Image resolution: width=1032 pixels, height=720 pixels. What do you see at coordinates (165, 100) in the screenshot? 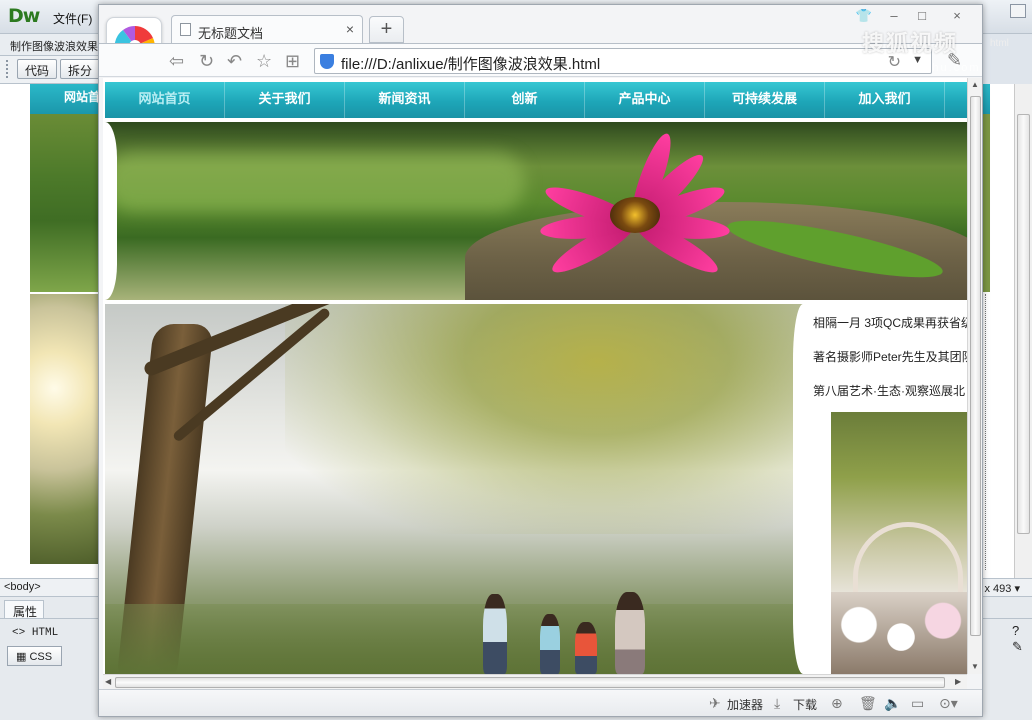
I see `nav-home: 网站首页` at bounding box center [165, 100].